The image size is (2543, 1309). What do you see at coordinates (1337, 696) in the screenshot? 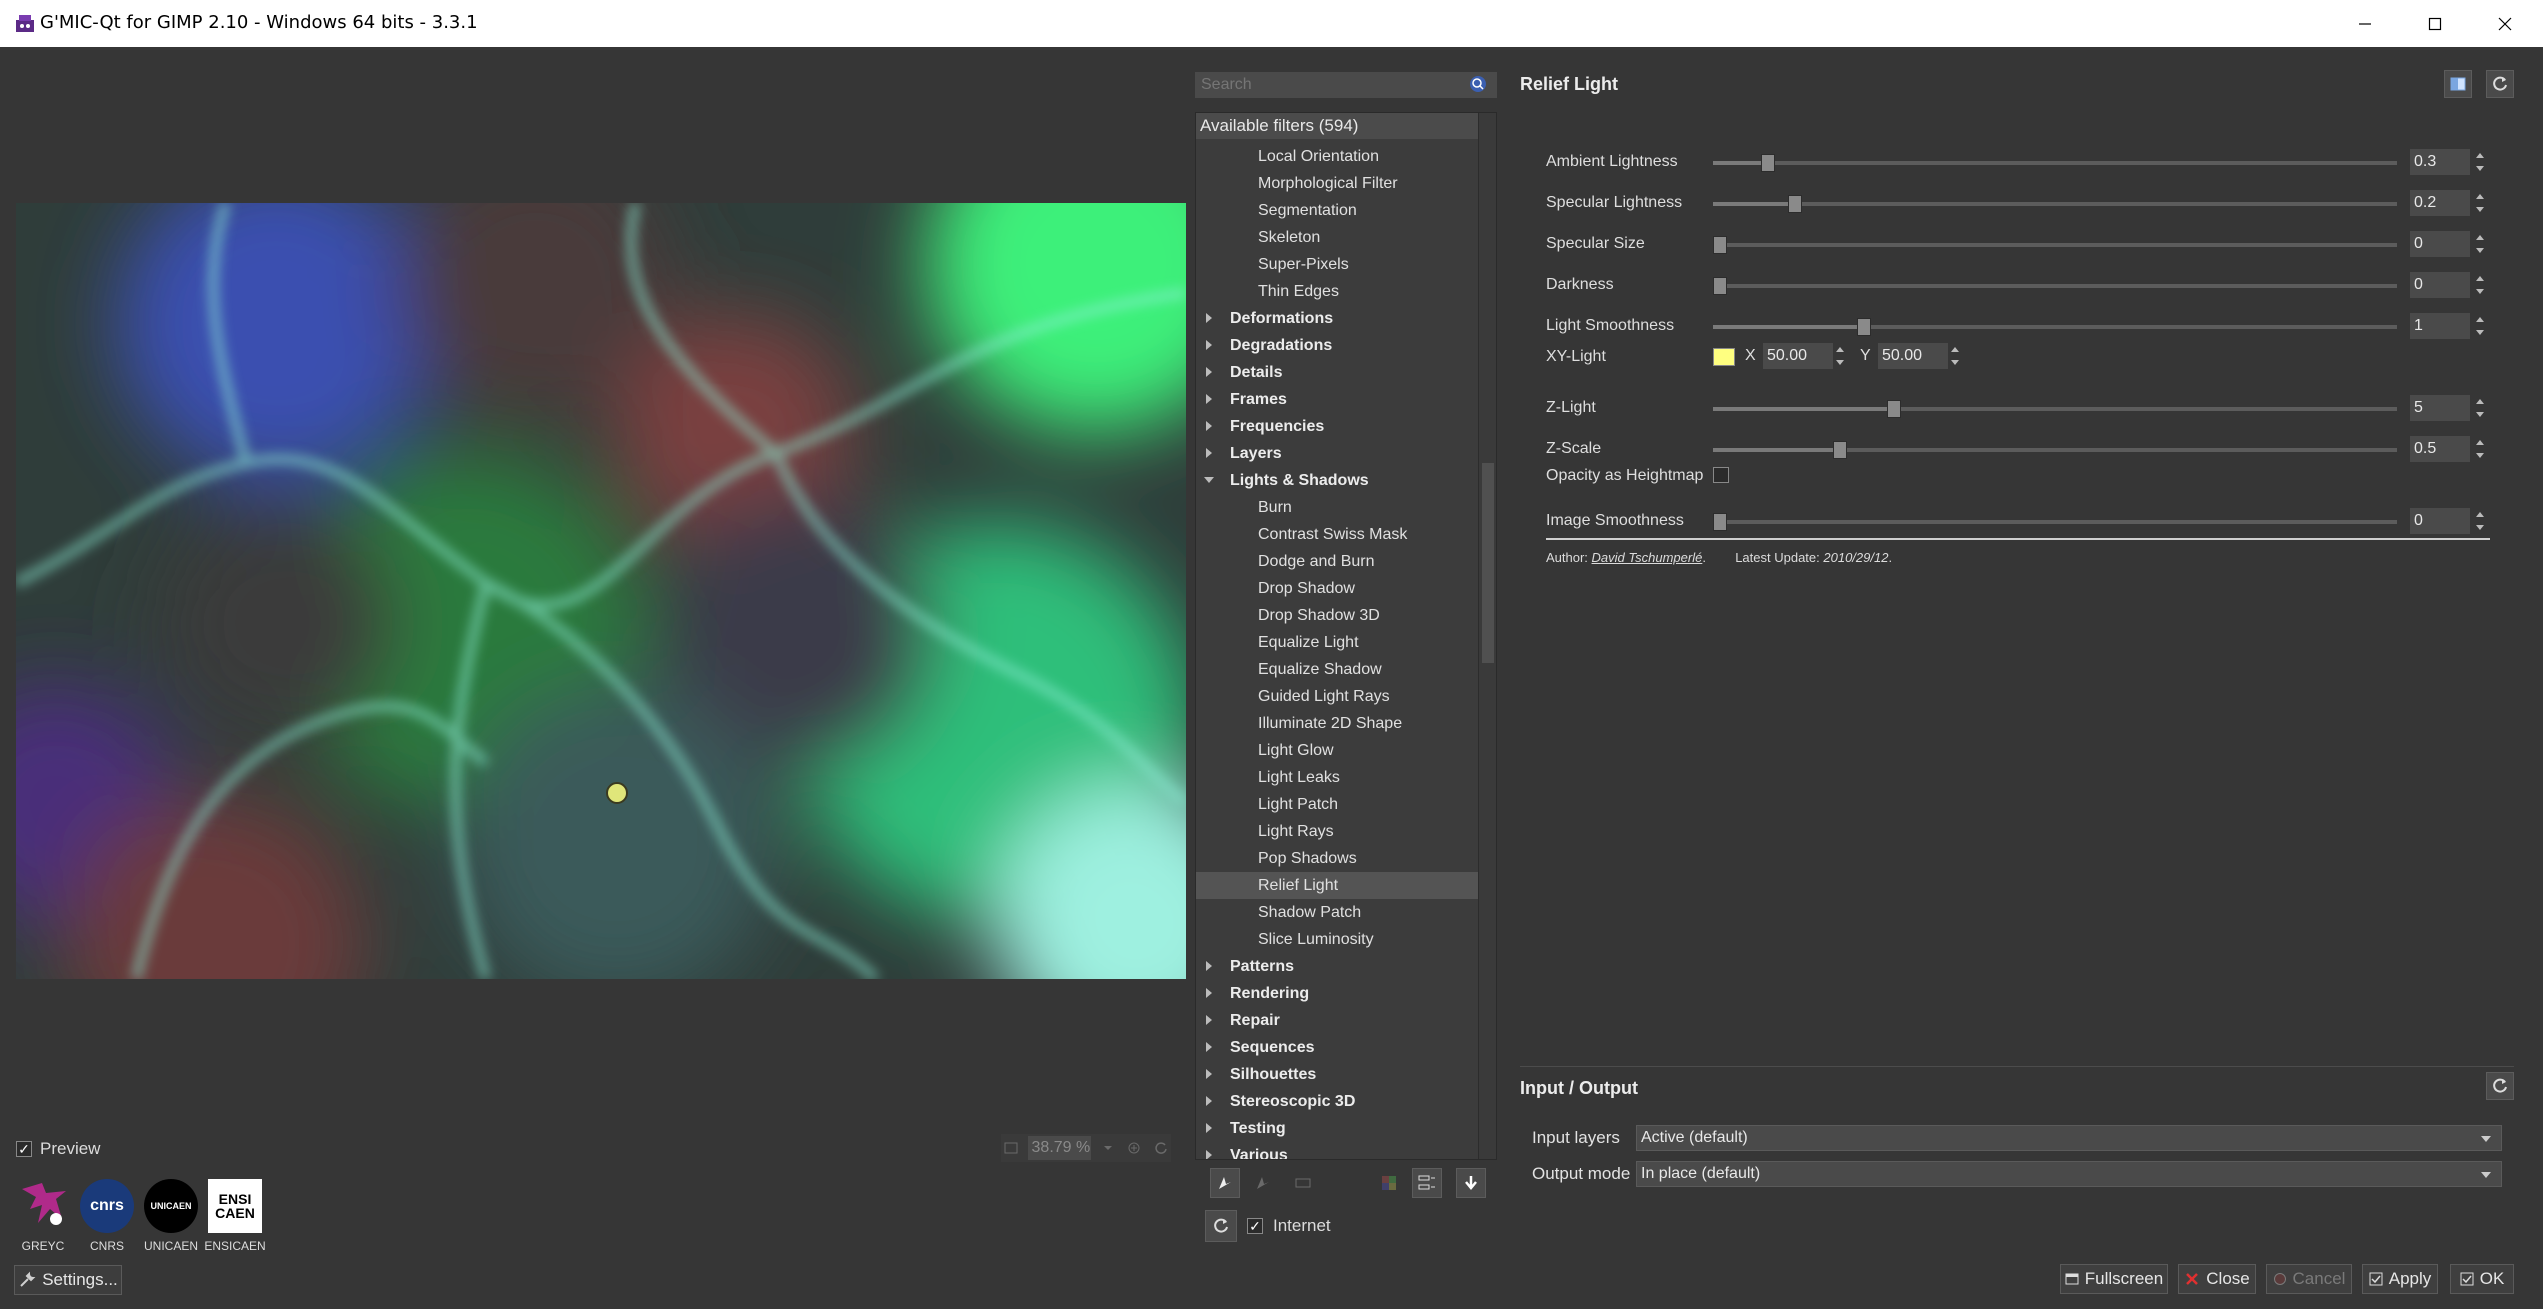
I see `filter-item: Guided Light Rays` at bounding box center [1337, 696].